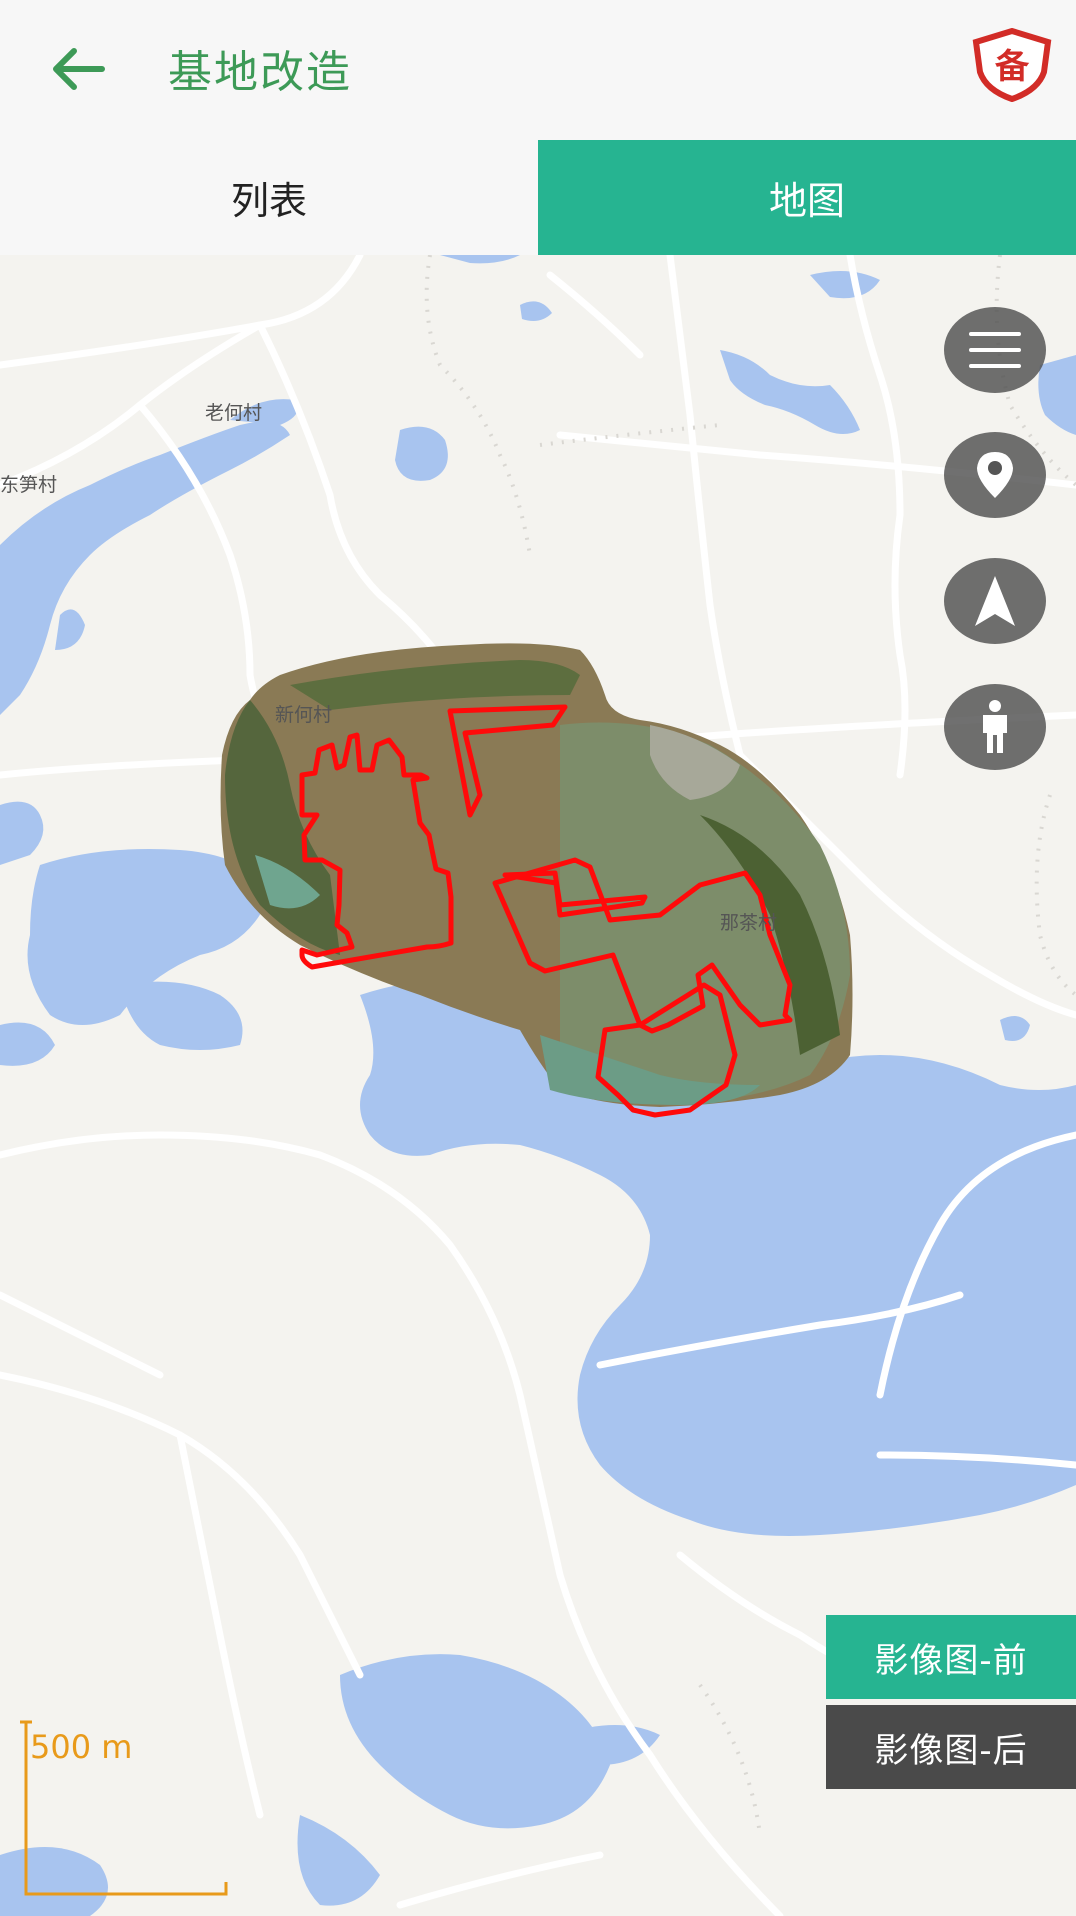  I want to click on back-button, so click(79, 69).